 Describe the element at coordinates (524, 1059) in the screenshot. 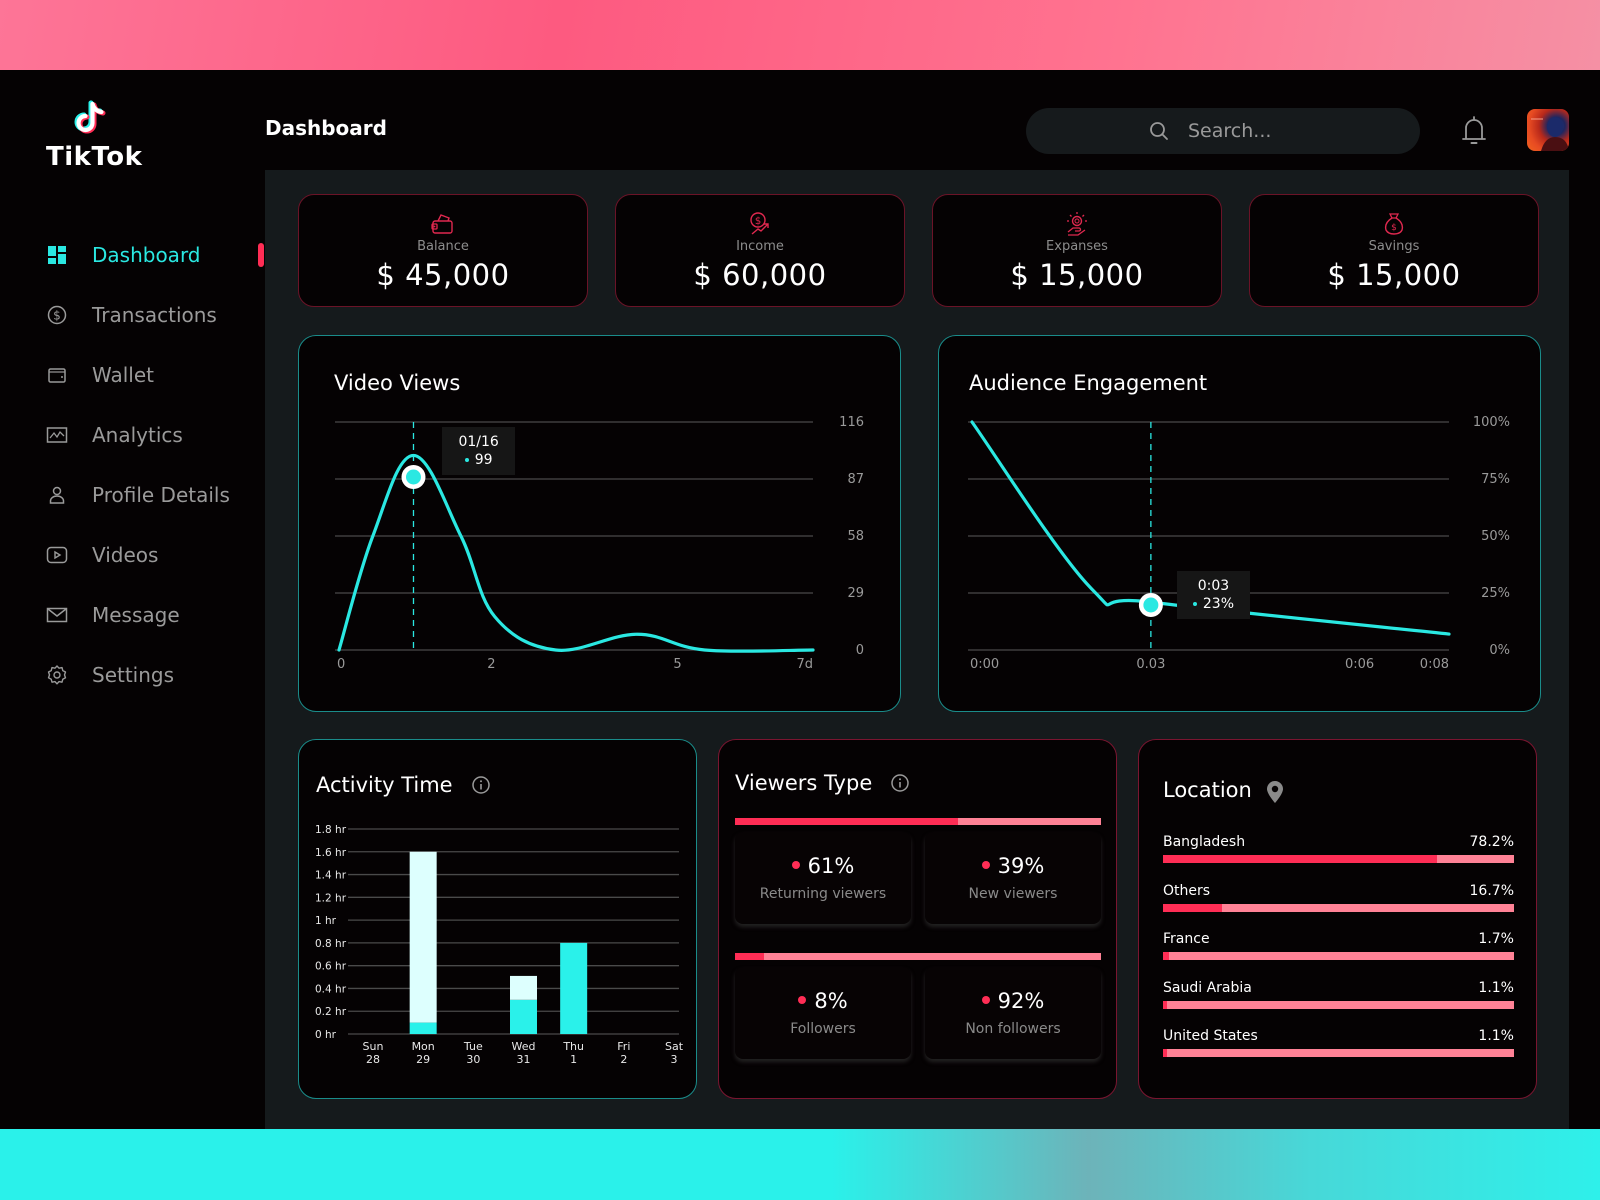

I see `x-tick-date: 31` at that location.